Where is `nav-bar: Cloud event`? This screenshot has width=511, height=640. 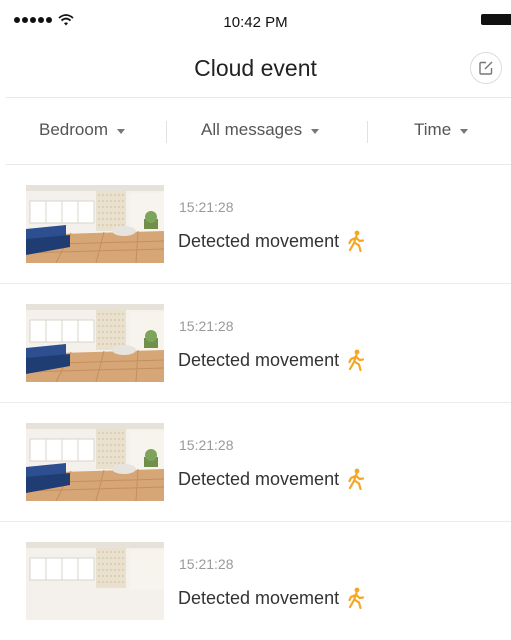 nav-bar: Cloud event is located at coordinates (255, 71).